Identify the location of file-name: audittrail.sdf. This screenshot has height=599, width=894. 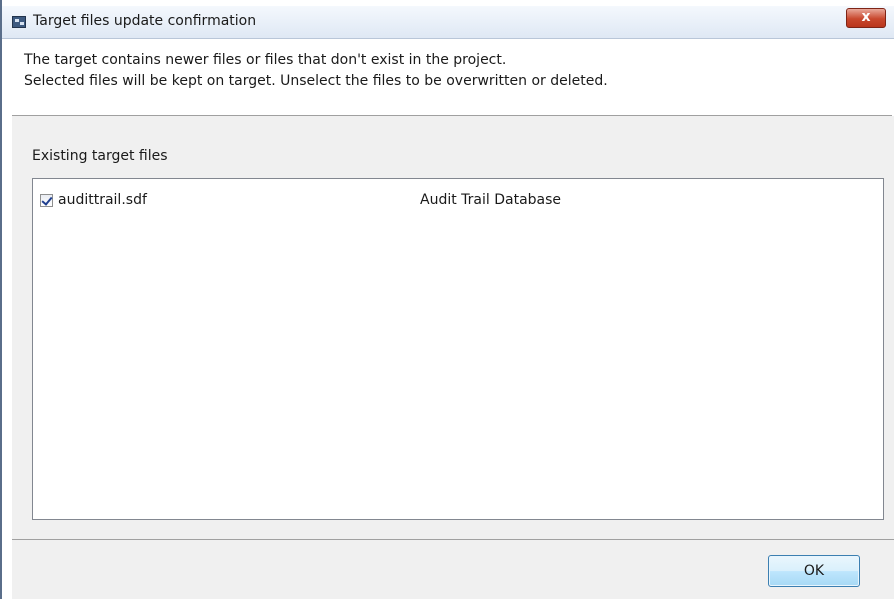
(102, 200).